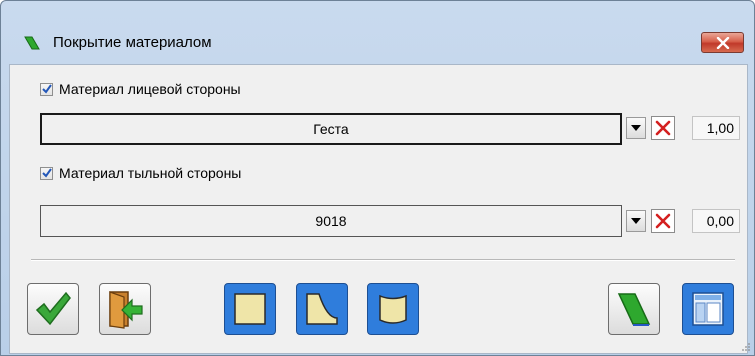 The width and height of the screenshot is (755, 356). I want to click on separator, so click(383, 260).